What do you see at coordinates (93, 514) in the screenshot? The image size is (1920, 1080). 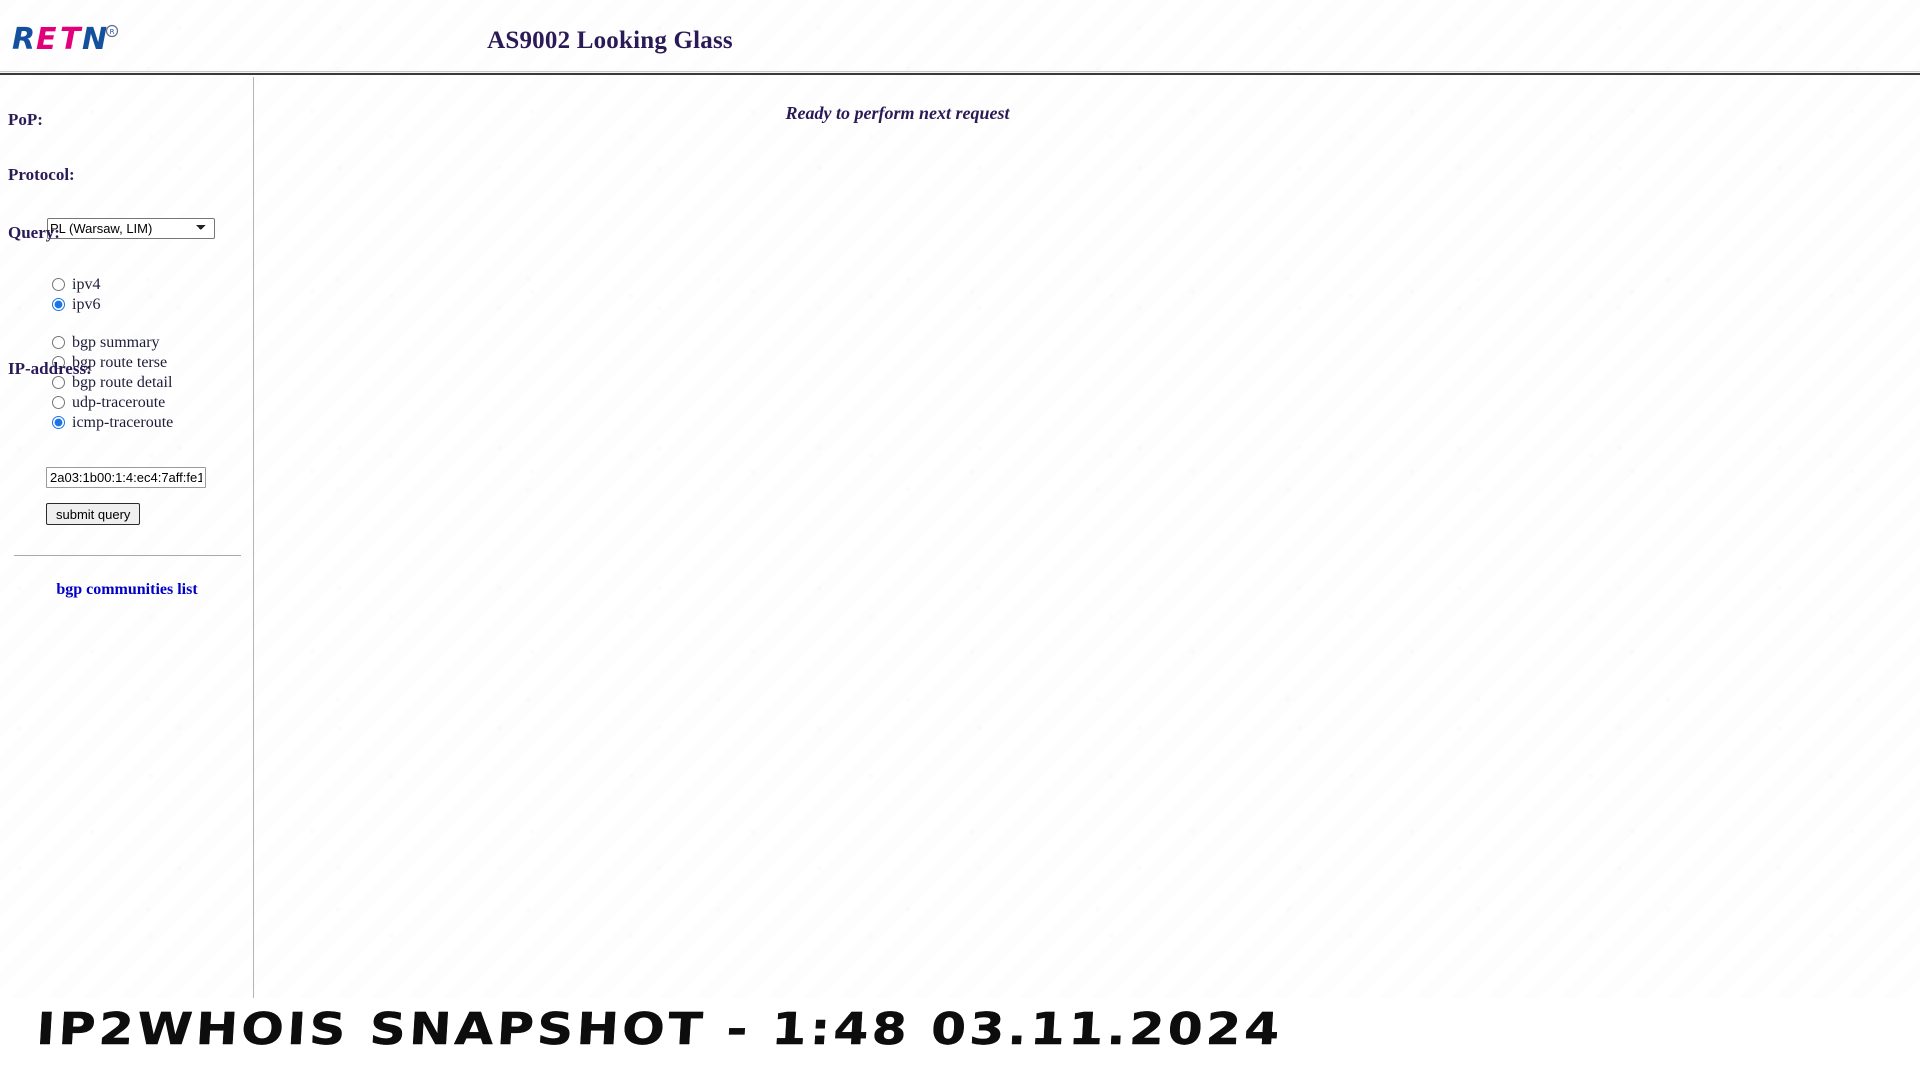 I see `submit-query-button: submit query` at bounding box center [93, 514].